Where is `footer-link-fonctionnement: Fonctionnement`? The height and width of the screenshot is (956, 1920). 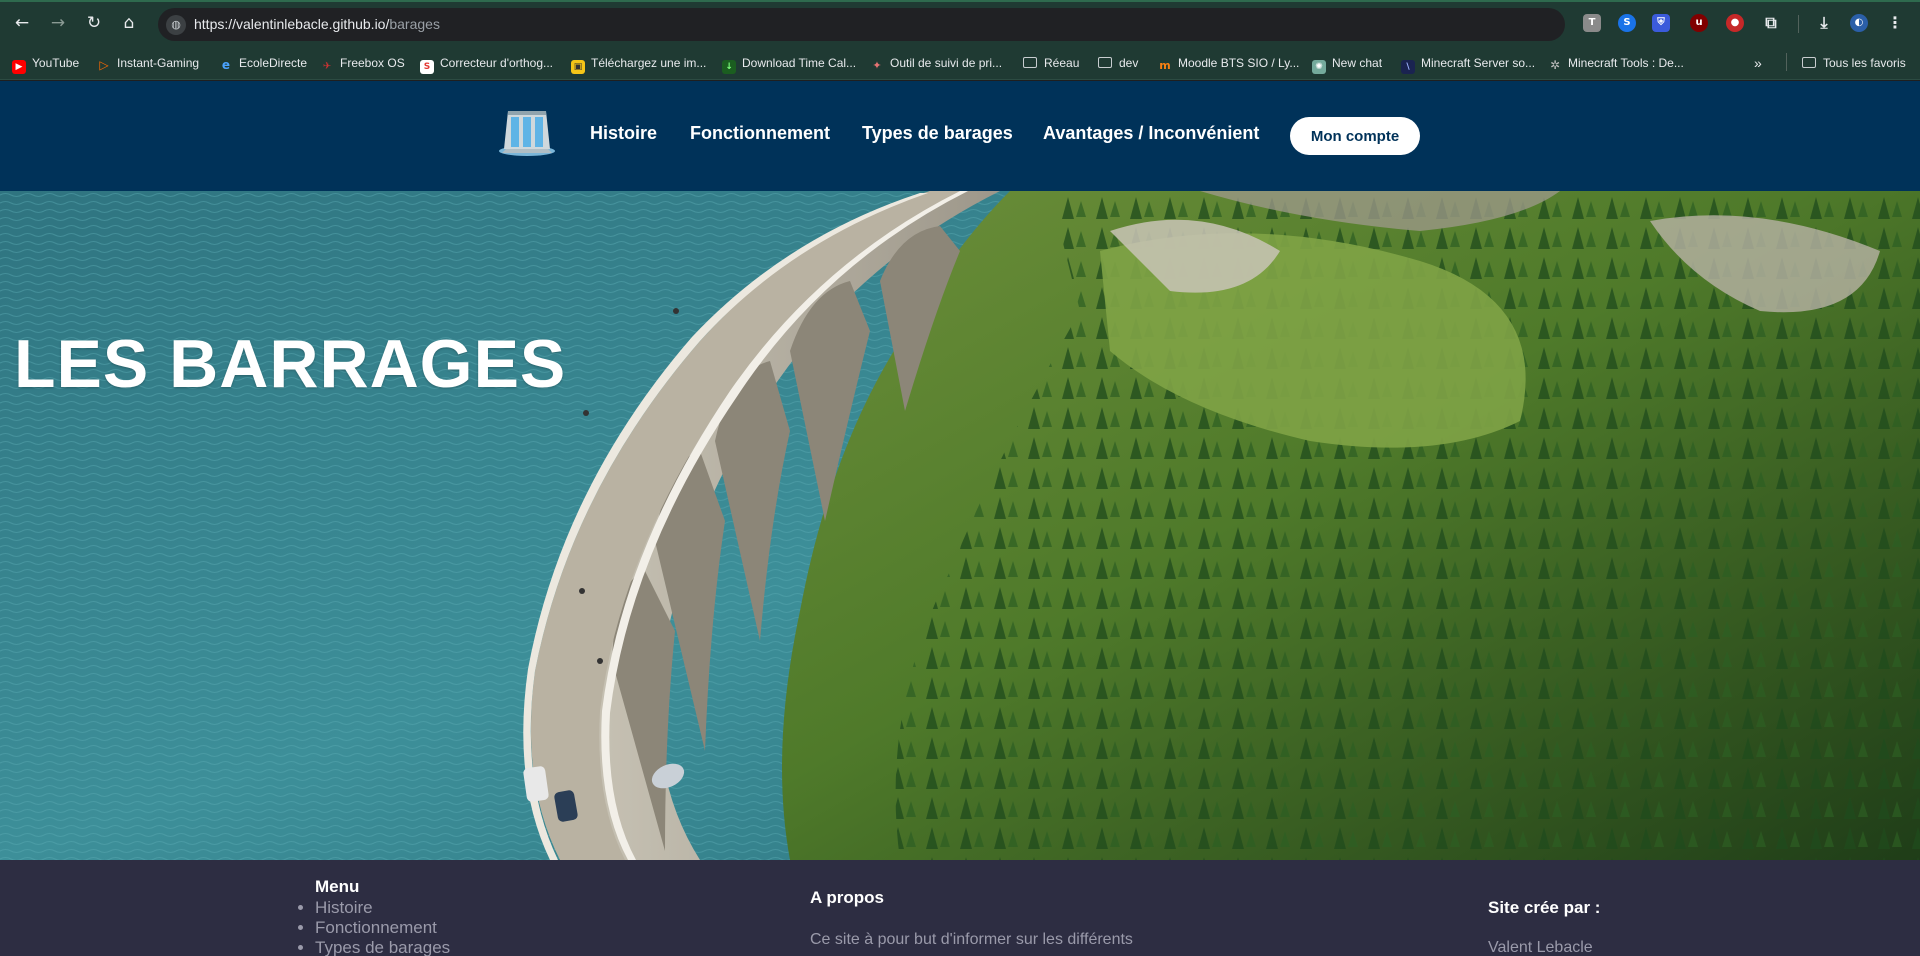
footer-link-fonctionnement: Fonctionnement is located at coordinates (382, 928).